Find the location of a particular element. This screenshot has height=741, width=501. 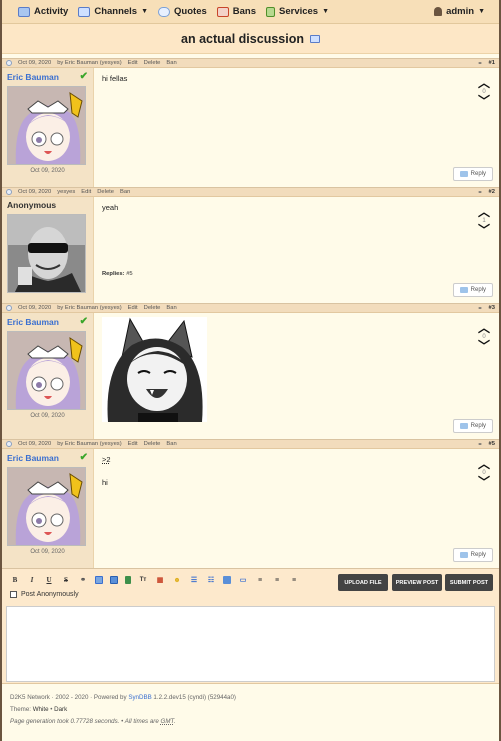

post-number: #1 is located at coordinates (492, 63).